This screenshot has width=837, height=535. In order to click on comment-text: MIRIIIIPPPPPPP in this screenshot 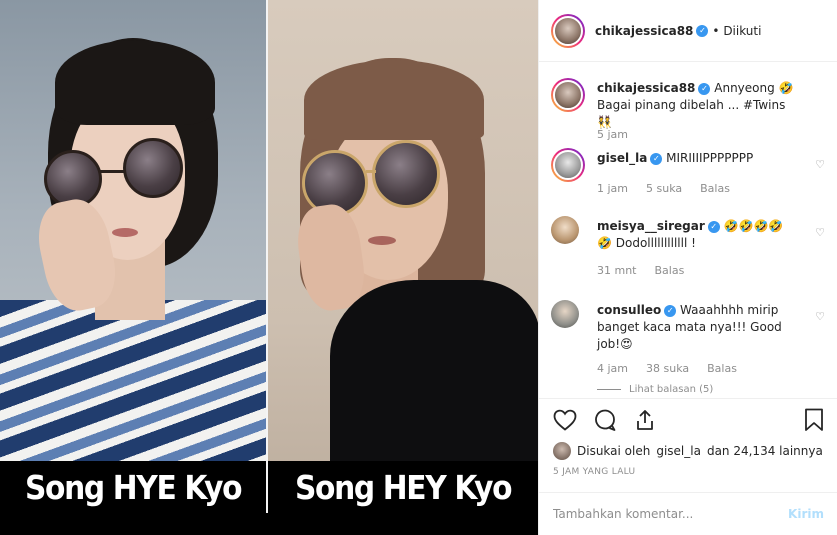, I will do `click(710, 158)`.